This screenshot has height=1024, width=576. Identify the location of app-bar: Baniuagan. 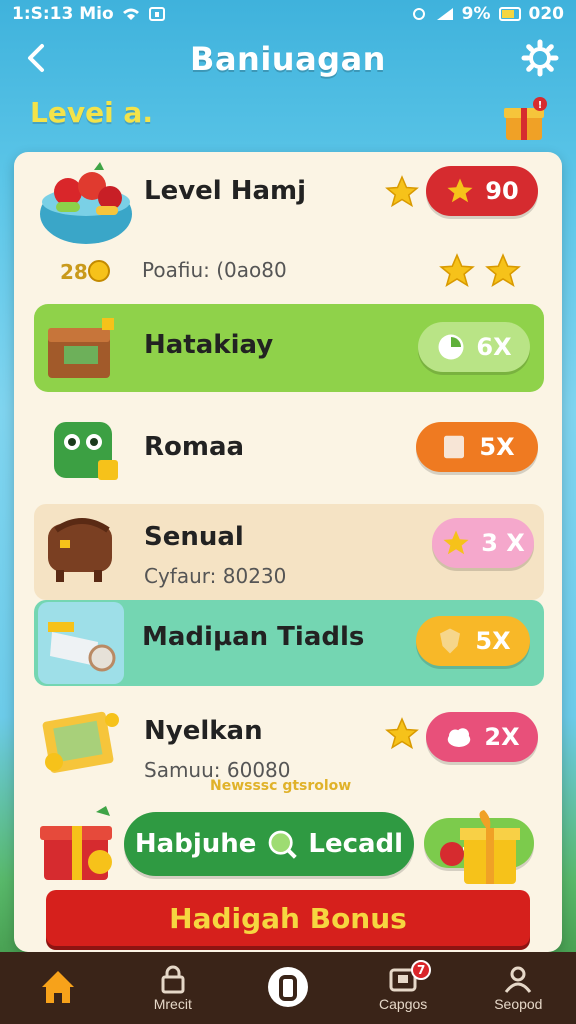
(288, 59).